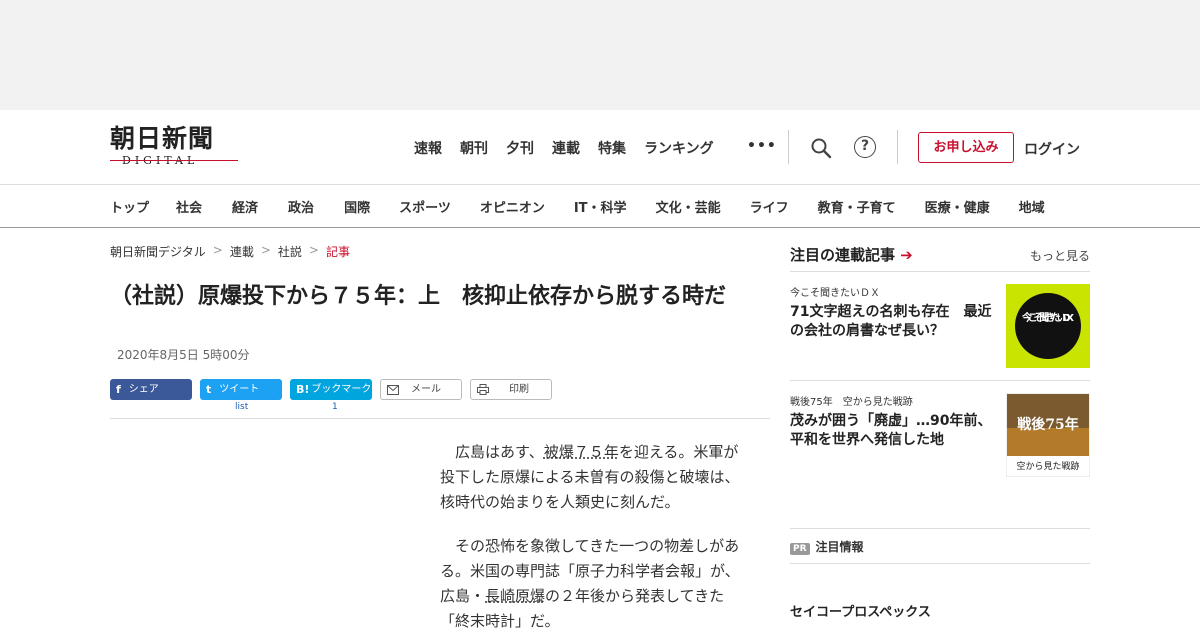  Describe the element at coordinates (1047, 424) in the screenshot. I see `thumbnail-text: 戦後75年` at that location.